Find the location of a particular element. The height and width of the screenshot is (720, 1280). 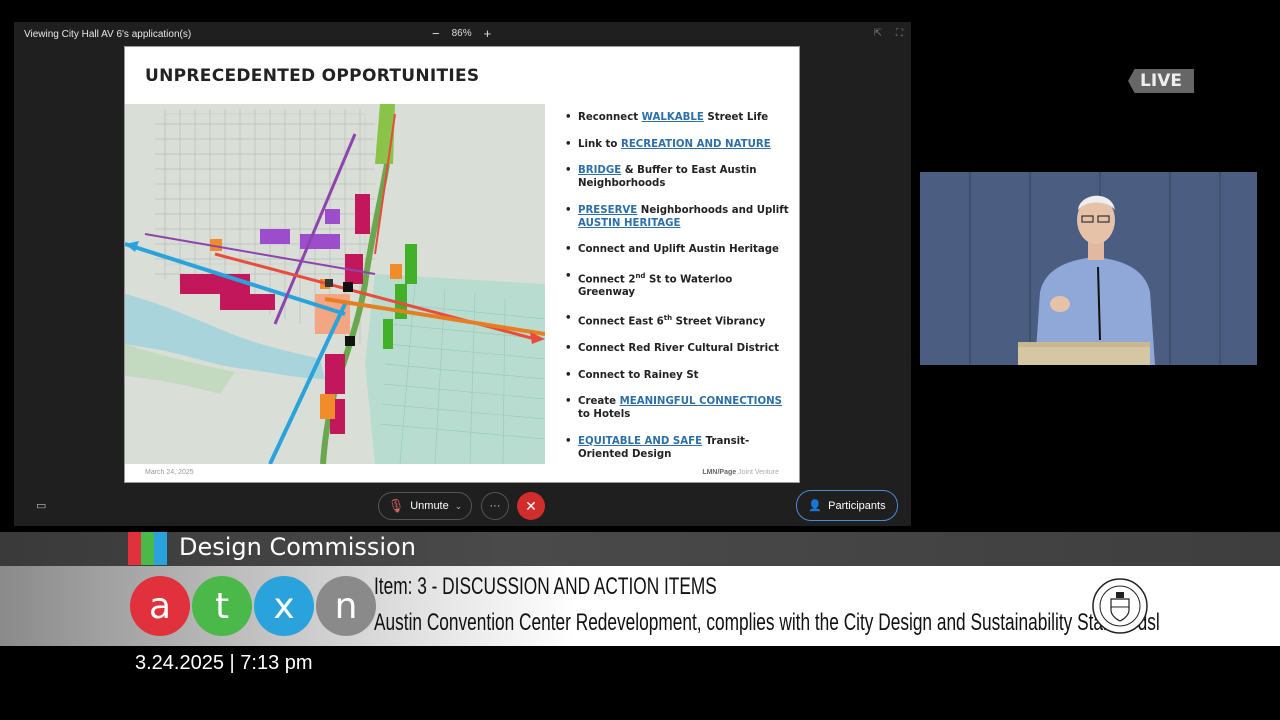

blue-tab is located at coordinates (160, 548).